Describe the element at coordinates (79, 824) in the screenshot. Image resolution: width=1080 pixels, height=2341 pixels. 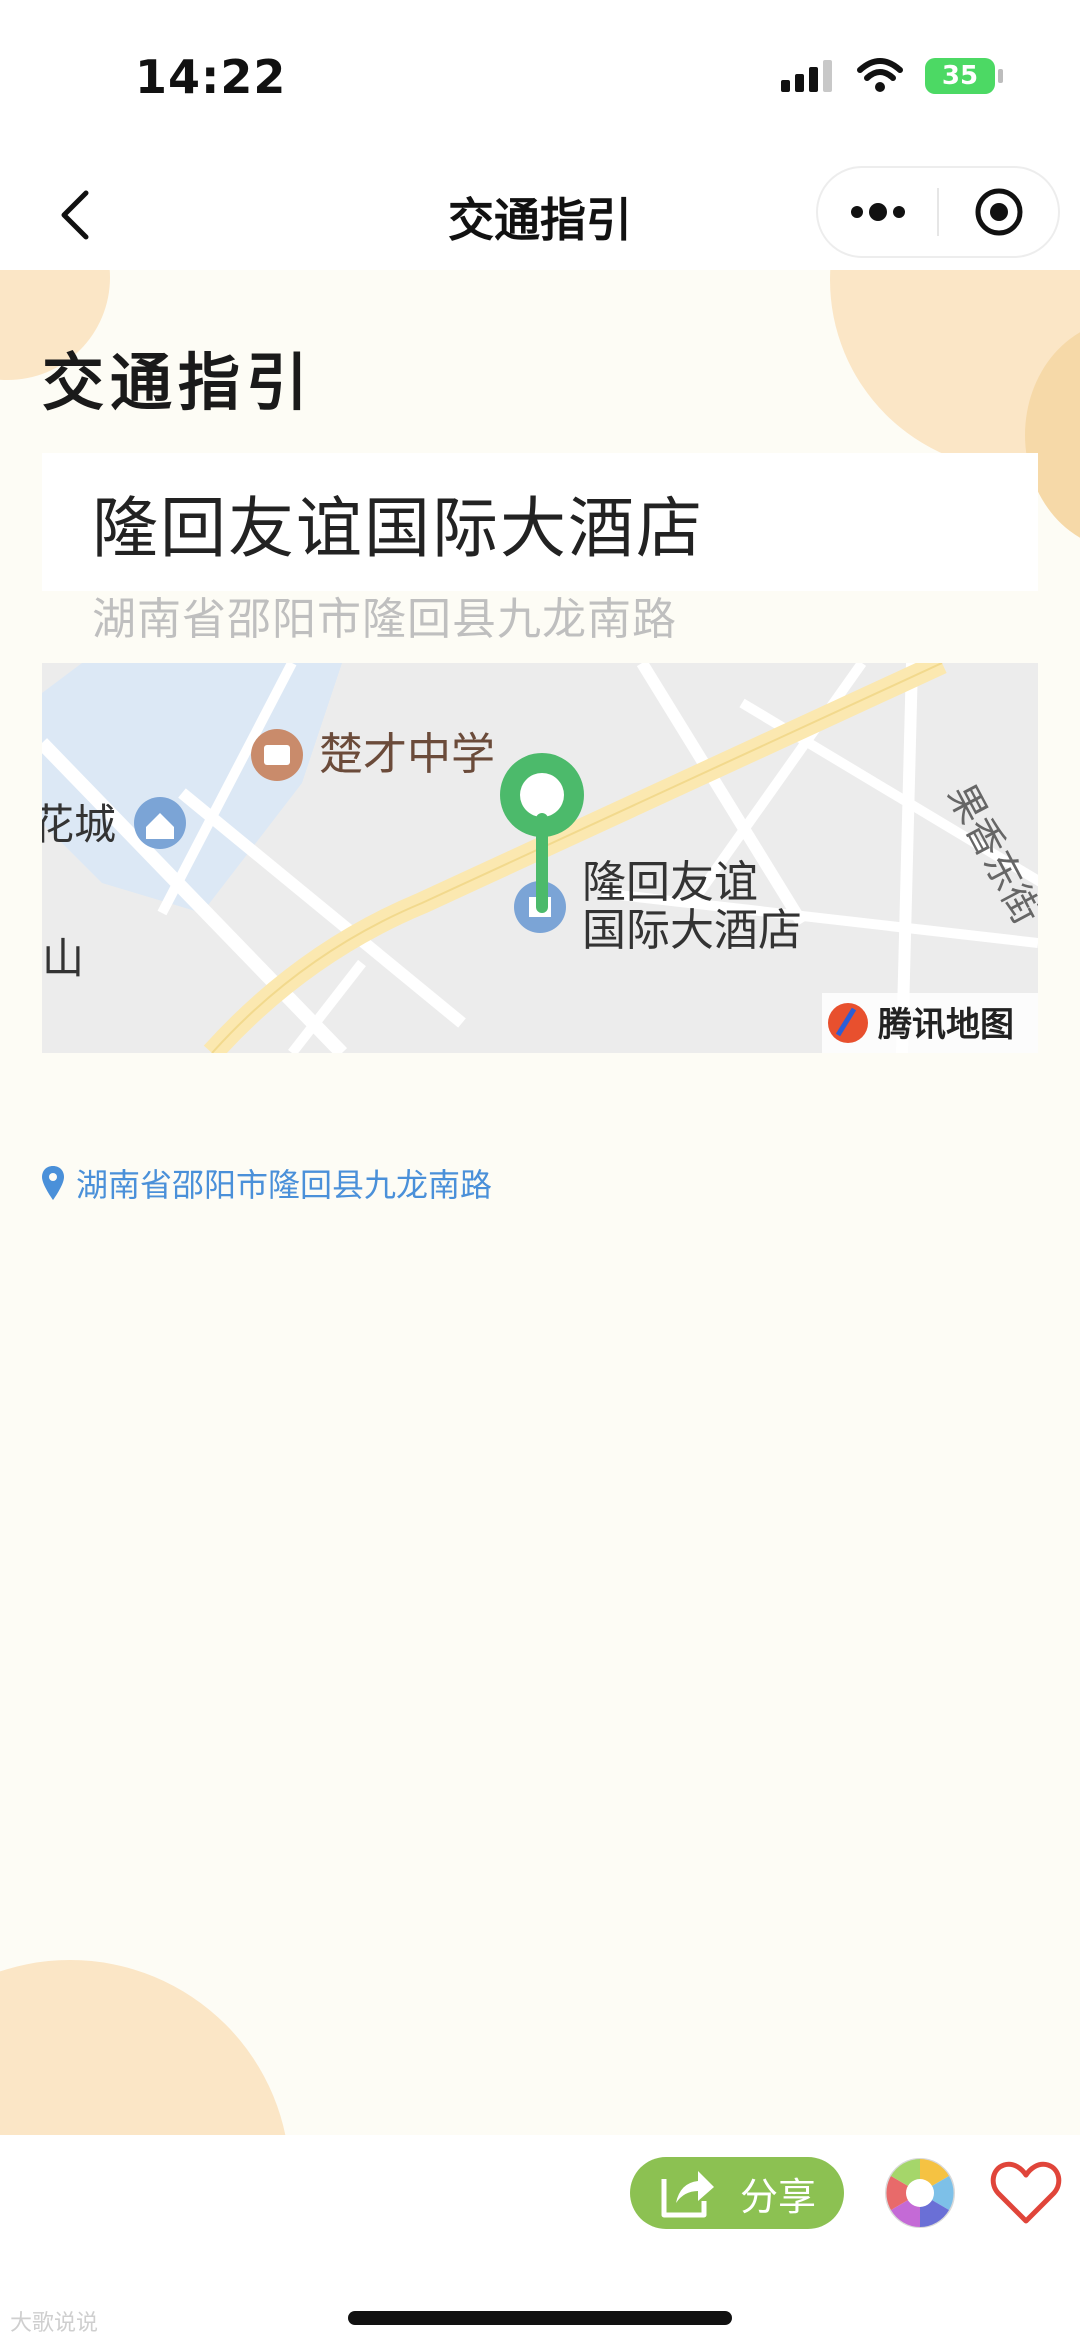
I see `map-label-huacheng: 花城` at that location.